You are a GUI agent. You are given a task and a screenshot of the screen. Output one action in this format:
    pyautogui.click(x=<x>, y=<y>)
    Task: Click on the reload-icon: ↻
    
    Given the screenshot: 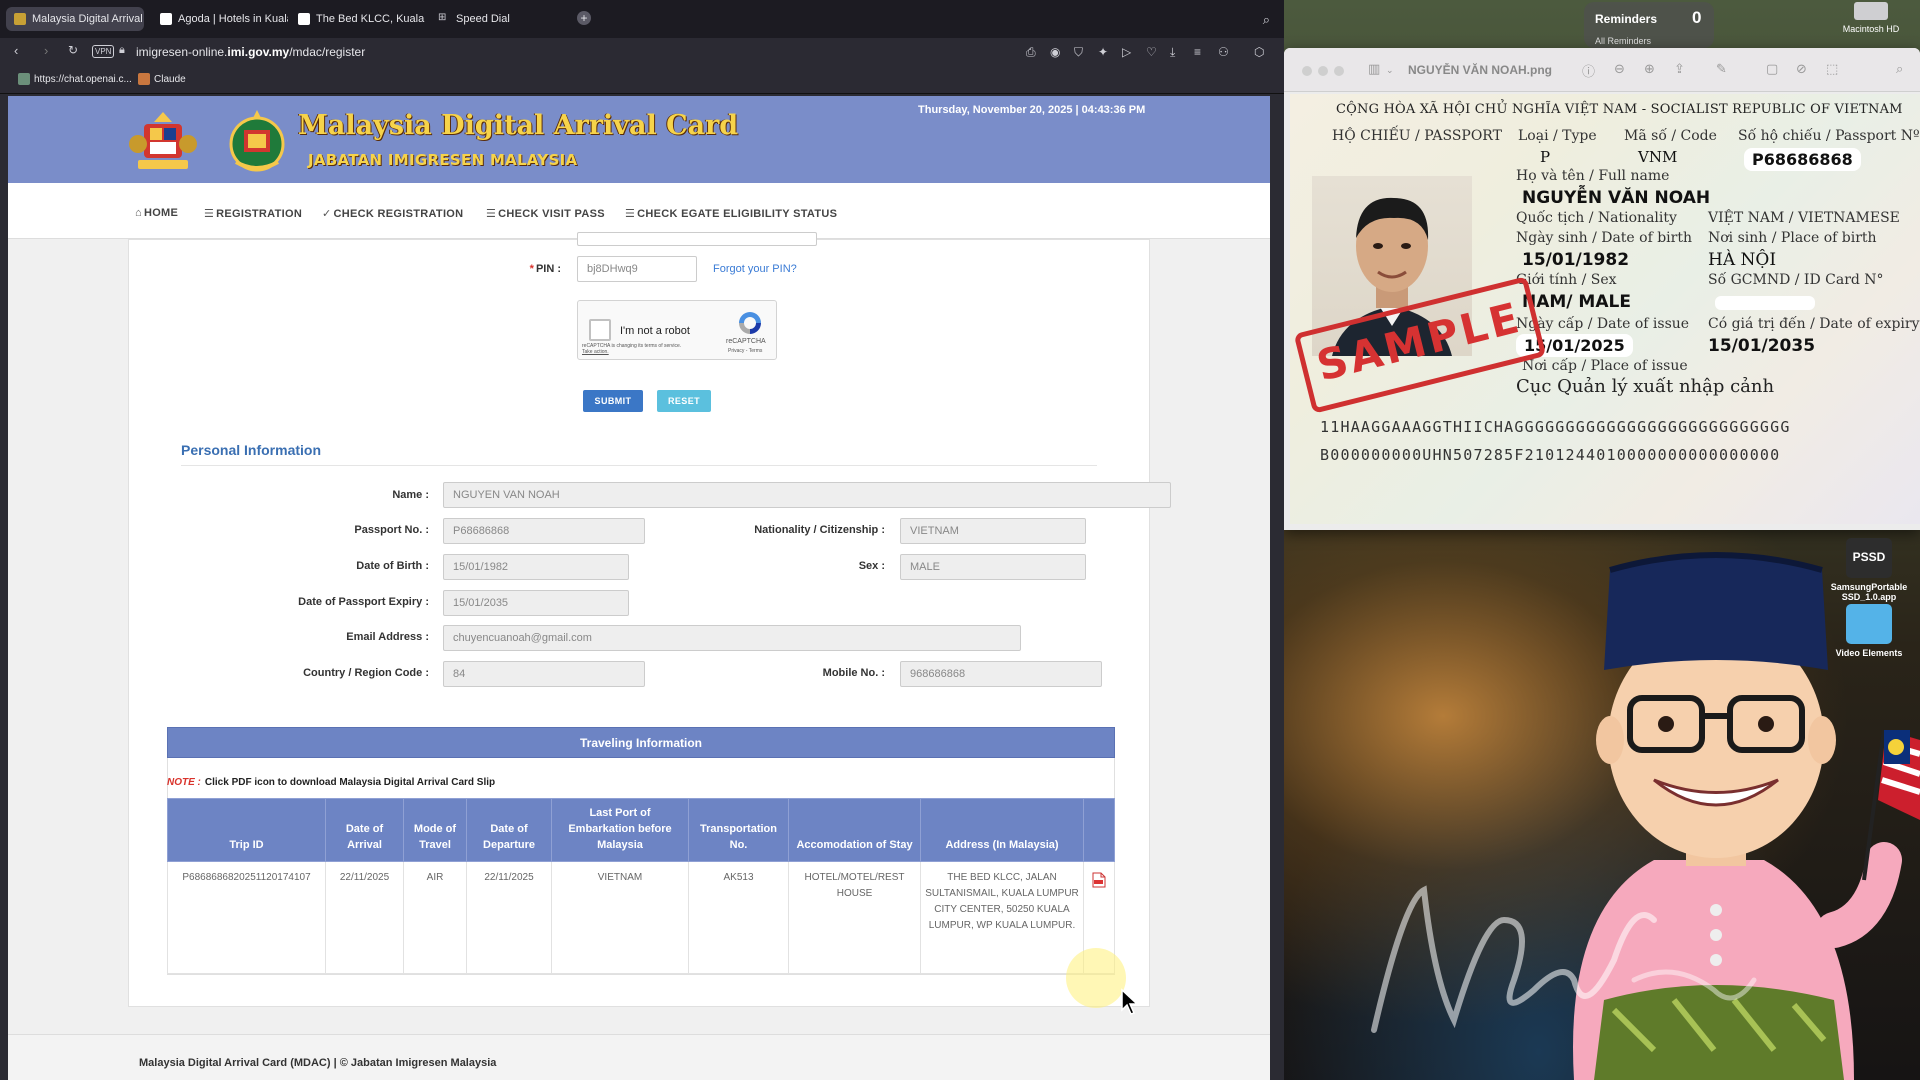 What is the action you would take?
    pyautogui.click(x=73, y=50)
    